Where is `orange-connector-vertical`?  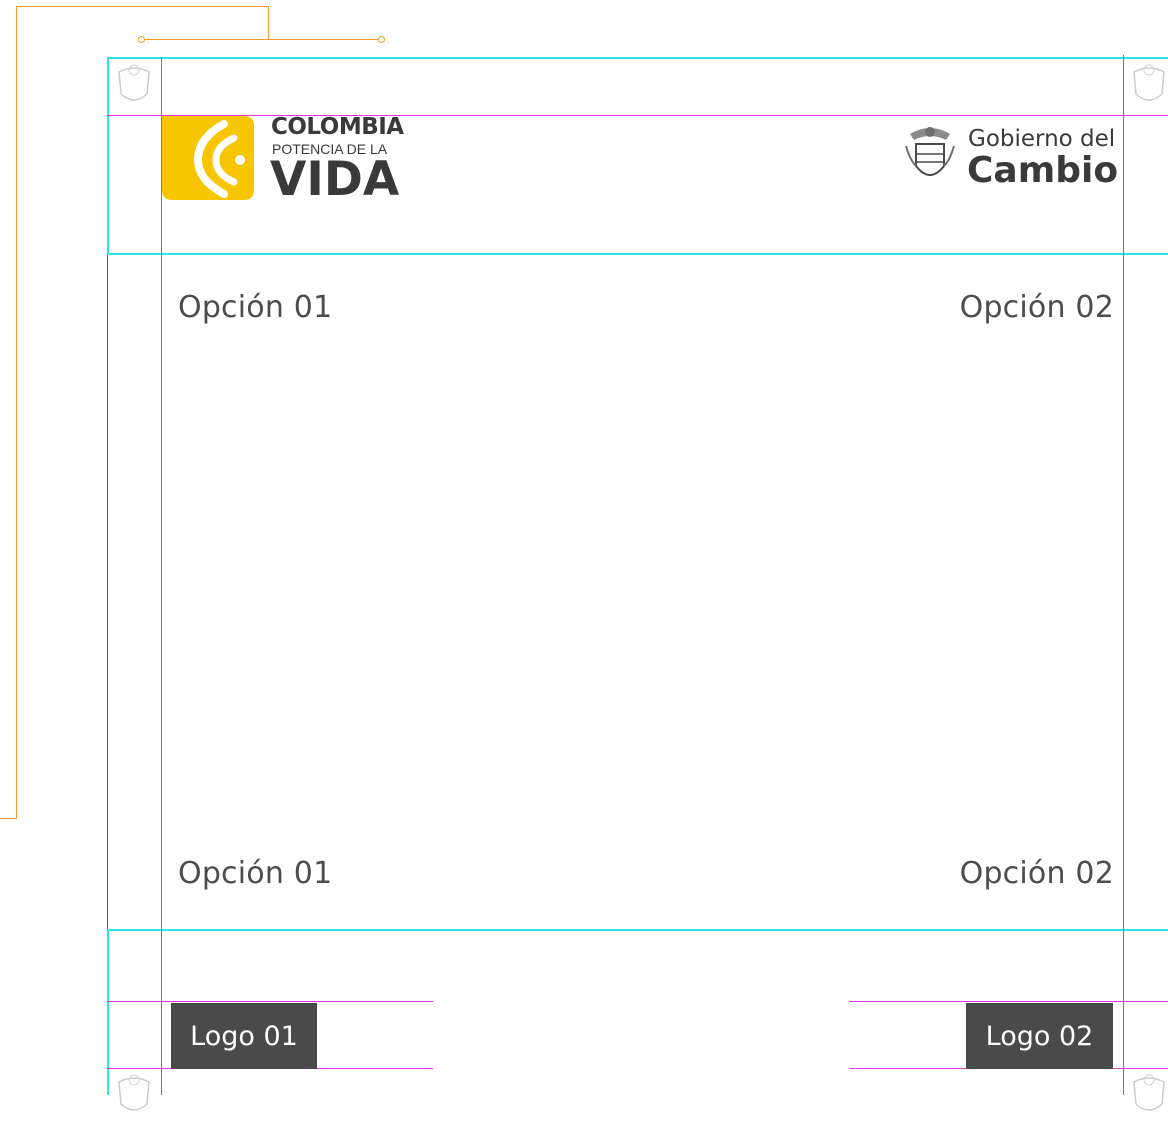
orange-connector-vertical is located at coordinates (16, 412).